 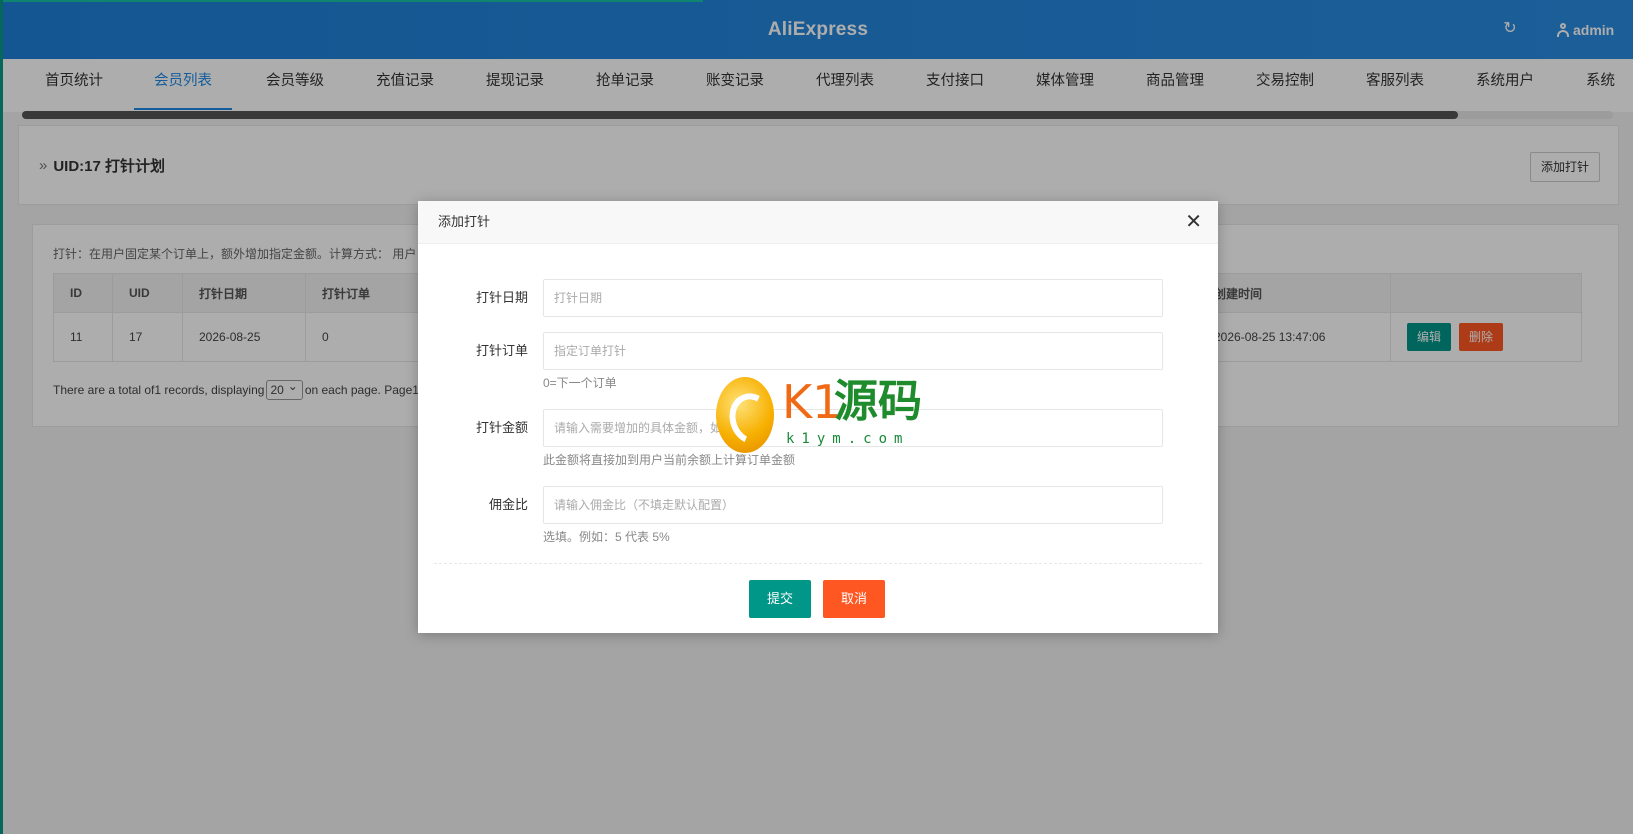 I want to click on date-input: 打针日期, so click(x=853, y=298).